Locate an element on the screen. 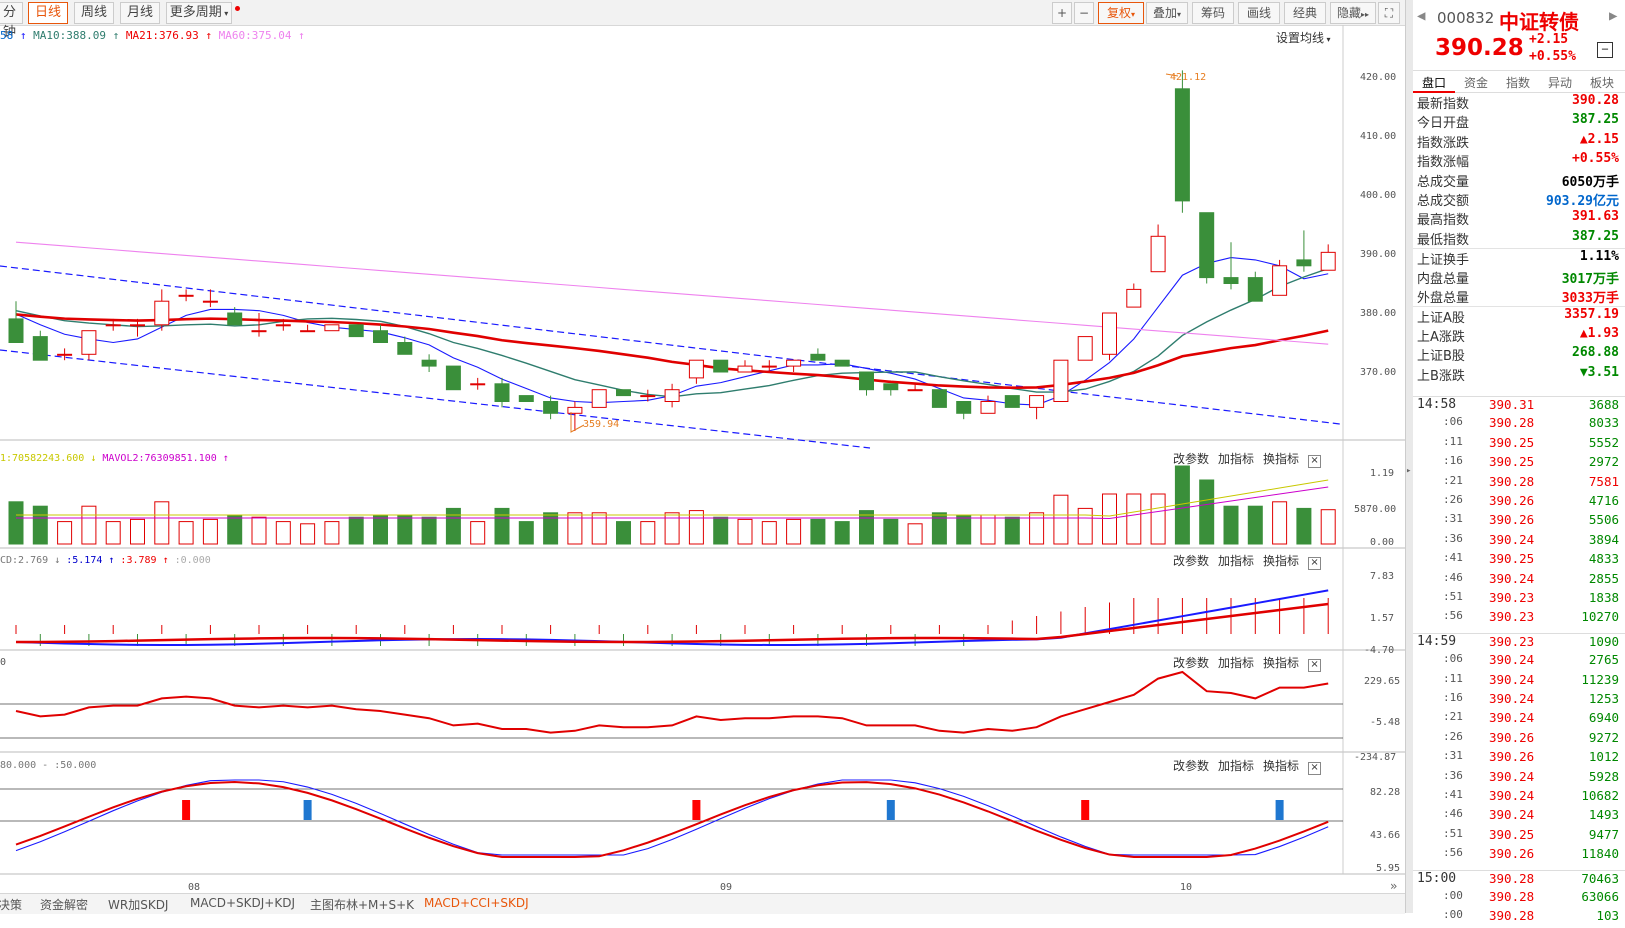 Image resolution: width=1625 pixels, height=928 pixels. tick-row: 14:58 390.31 3688 is located at coordinates (1519, 406).